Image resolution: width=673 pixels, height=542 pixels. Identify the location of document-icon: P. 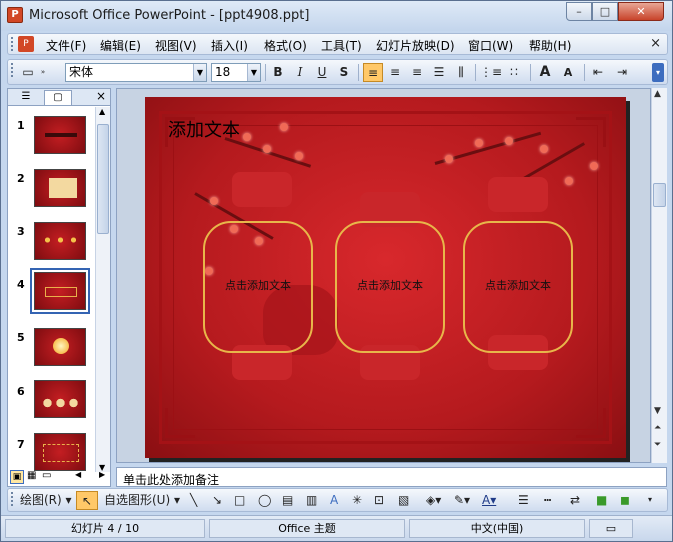
(26, 44).